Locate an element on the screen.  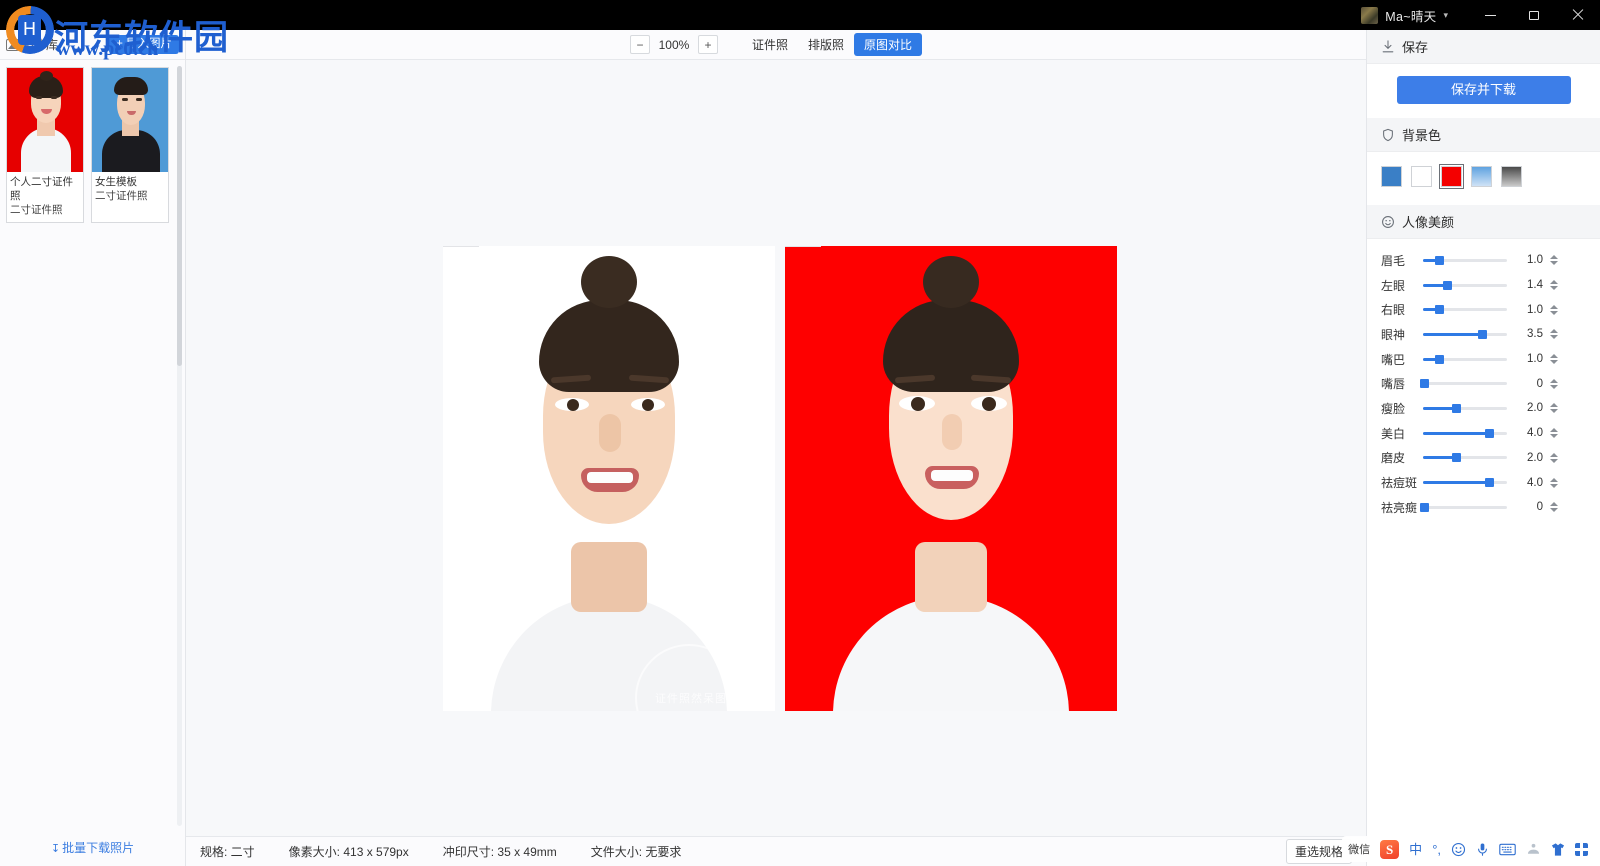
keyboard-icon is located at coordinates (1507, 849).